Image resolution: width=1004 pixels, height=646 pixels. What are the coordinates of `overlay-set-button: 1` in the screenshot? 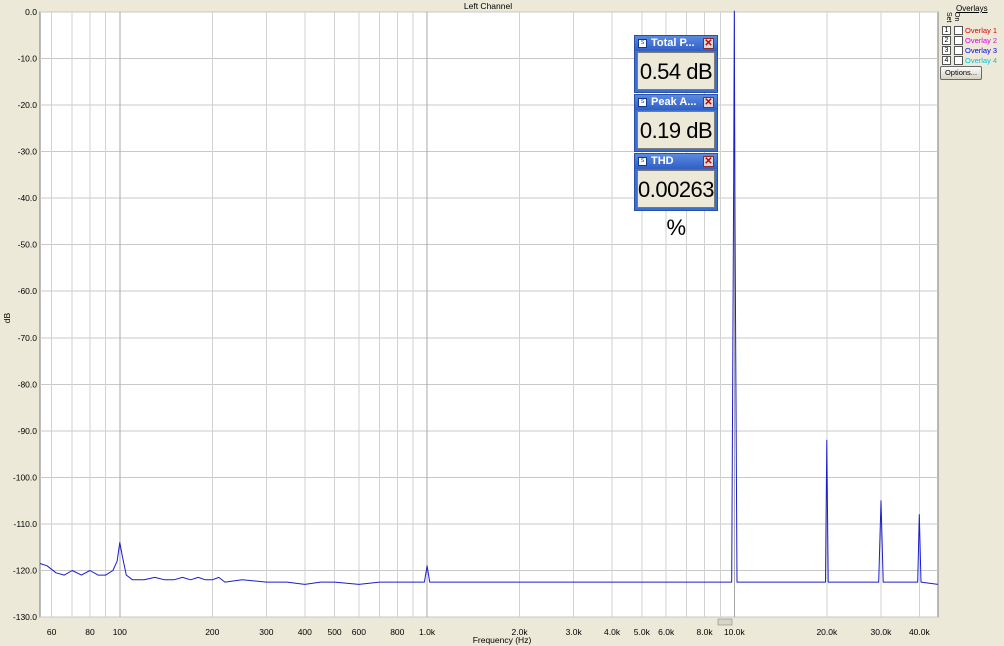 It's located at (946, 30).